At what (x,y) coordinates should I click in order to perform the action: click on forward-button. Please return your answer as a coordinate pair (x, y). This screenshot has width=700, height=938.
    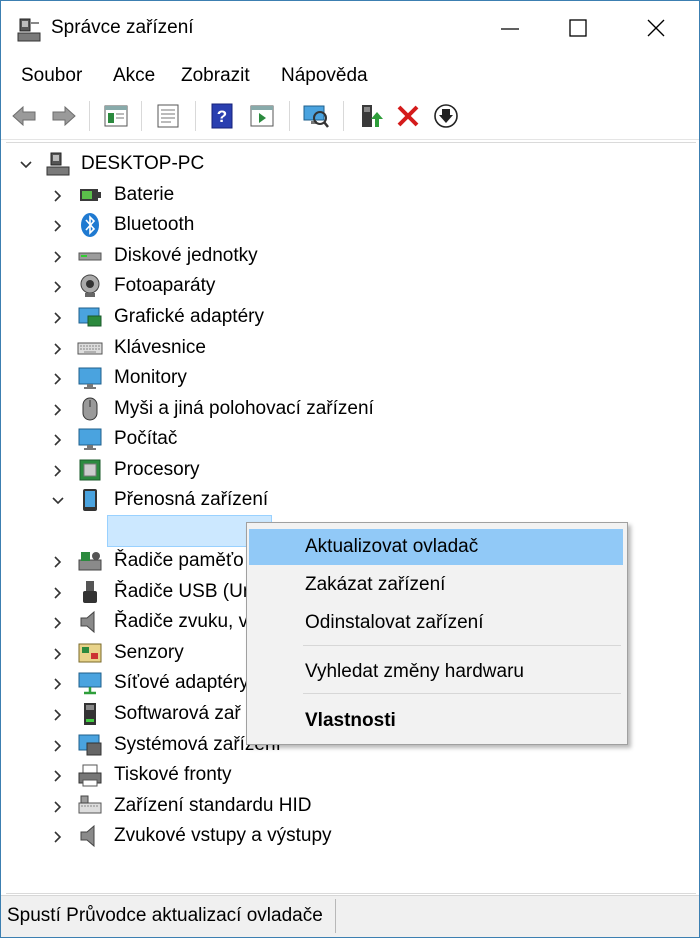
    Looking at the image, I should click on (64, 116).